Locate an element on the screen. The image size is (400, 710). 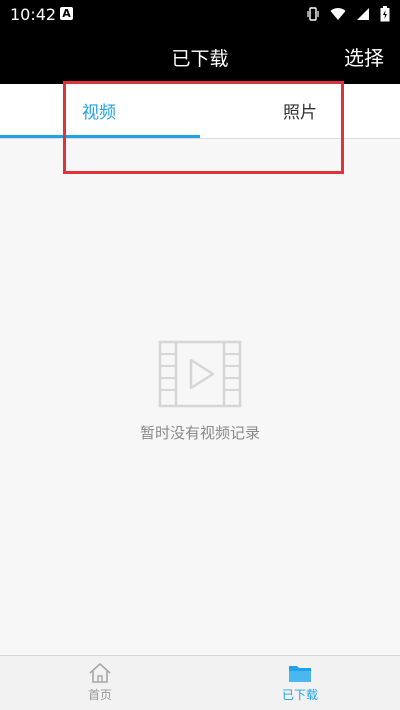
nav-downloaded-label: 已下载 is located at coordinates (299, 695).